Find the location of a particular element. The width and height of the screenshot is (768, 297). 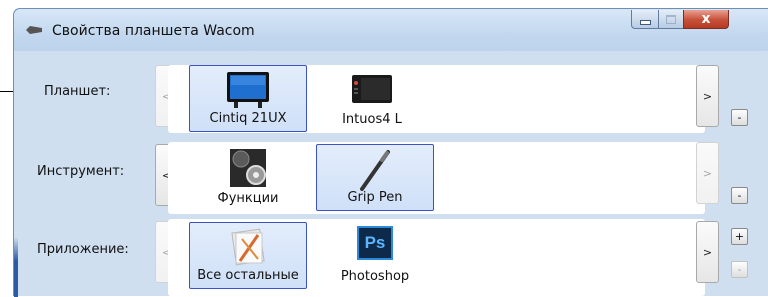

application-add-button: + is located at coordinates (739, 236).